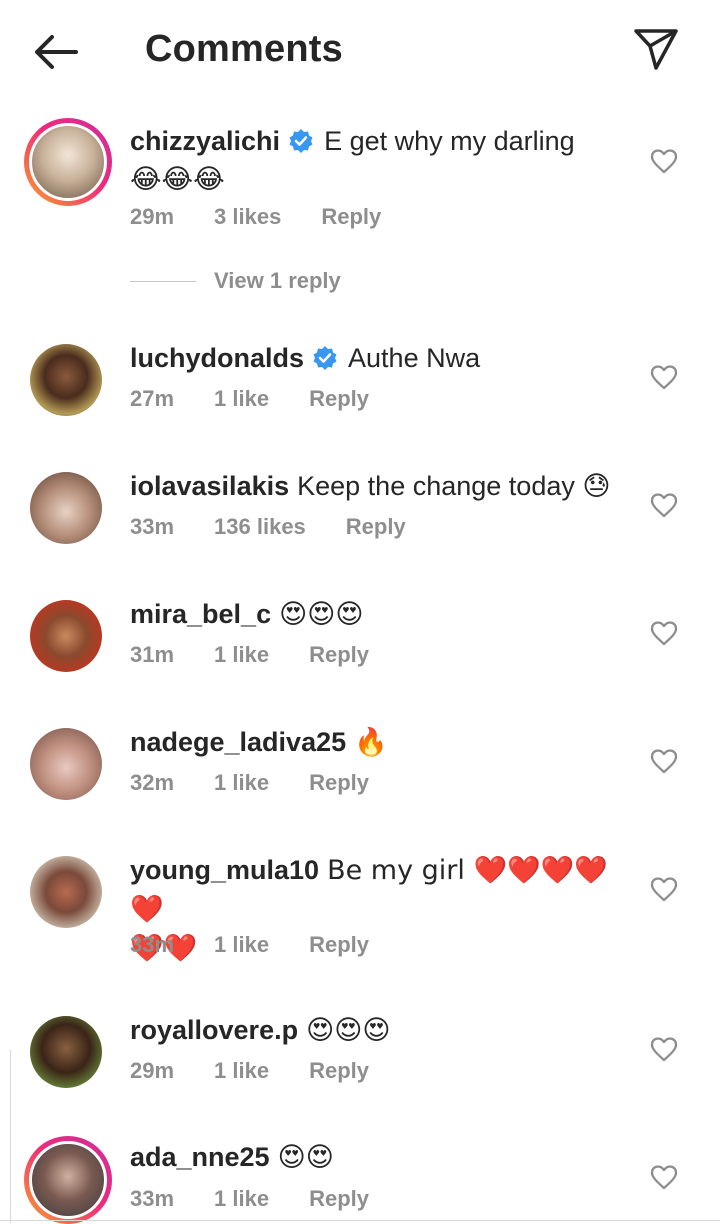  What do you see at coordinates (224, 870) in the screenshot?
I see `comment-username: young_mula10` at bounding box center [224, 870].